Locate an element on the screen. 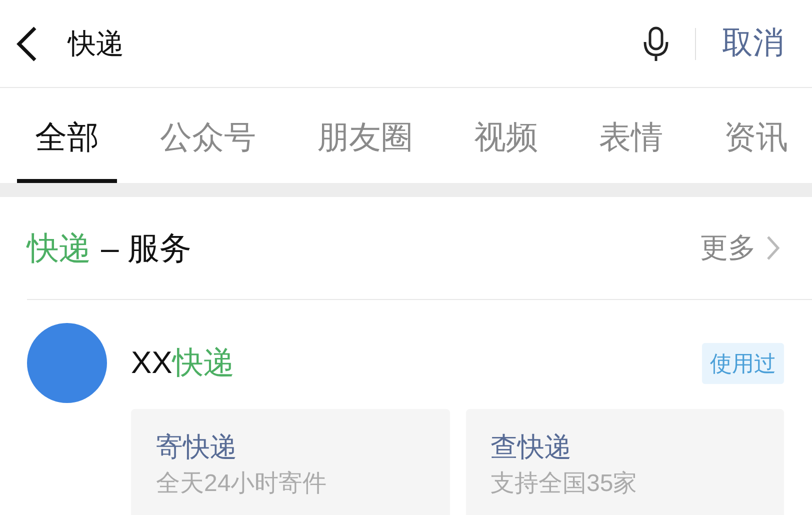 Image resolution: width=812 pixels, height=515 pixels. action-title: 查快递 is located at coordinates (531, 447).